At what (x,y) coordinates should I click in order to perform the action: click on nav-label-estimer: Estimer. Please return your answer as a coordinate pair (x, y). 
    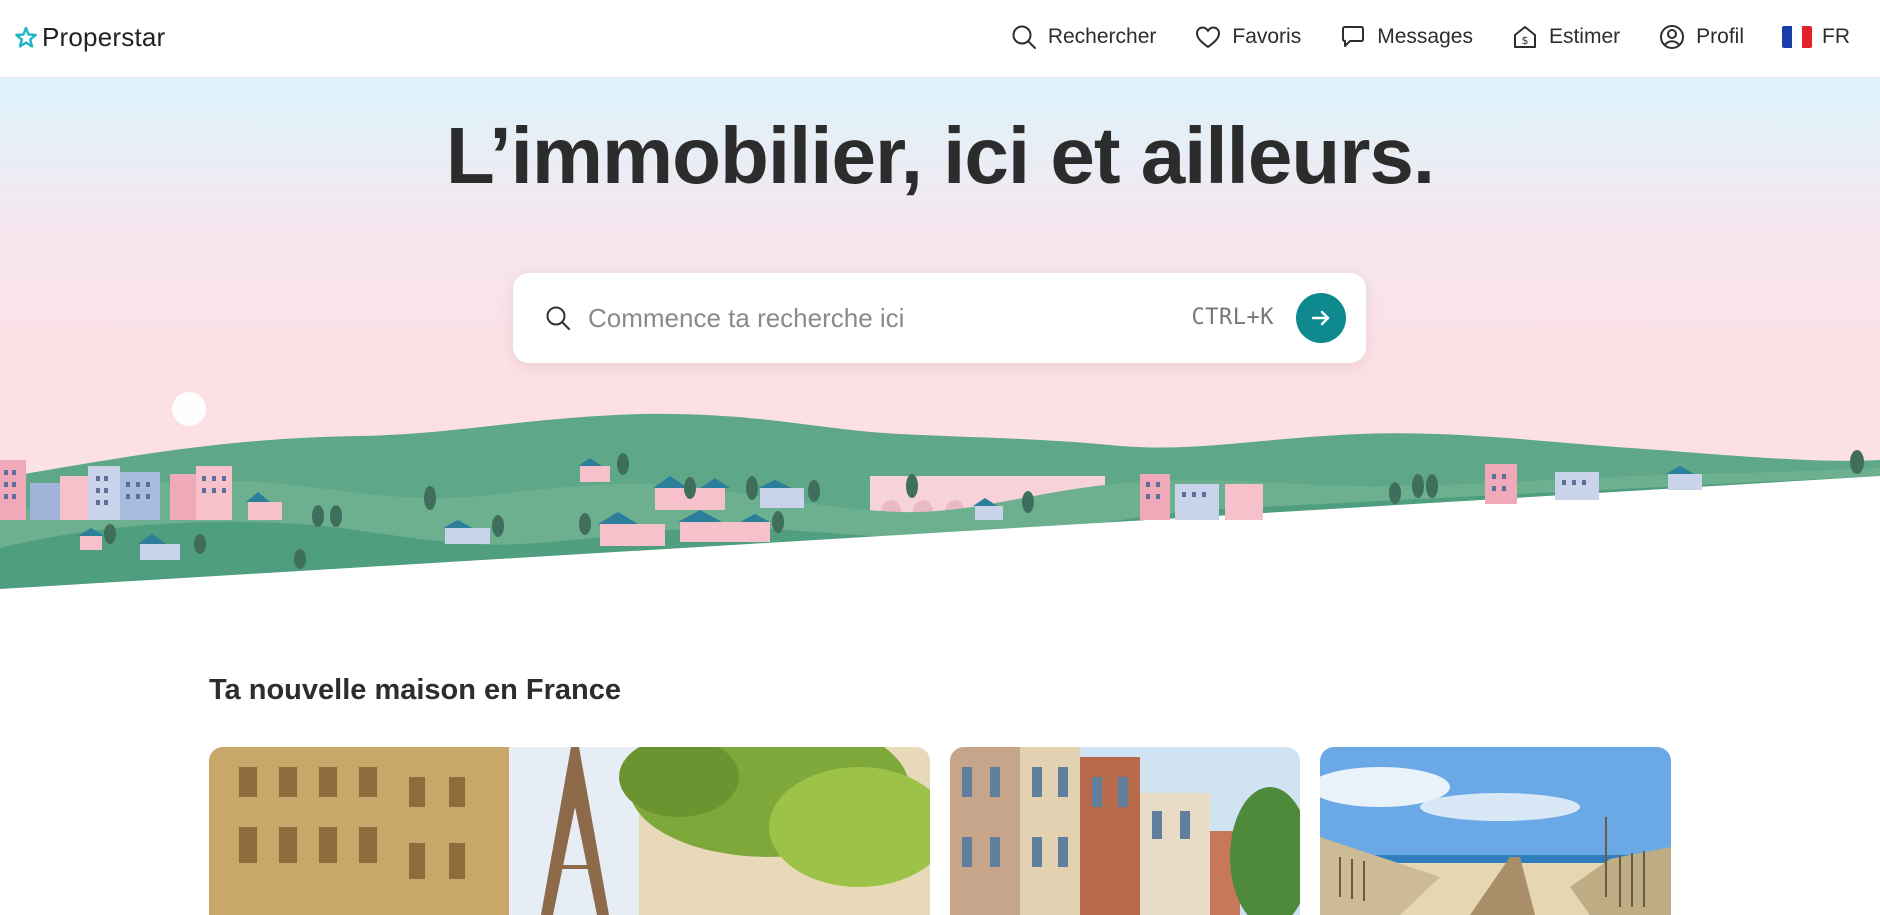
    Looking at the image, I should click on (1584, 36).